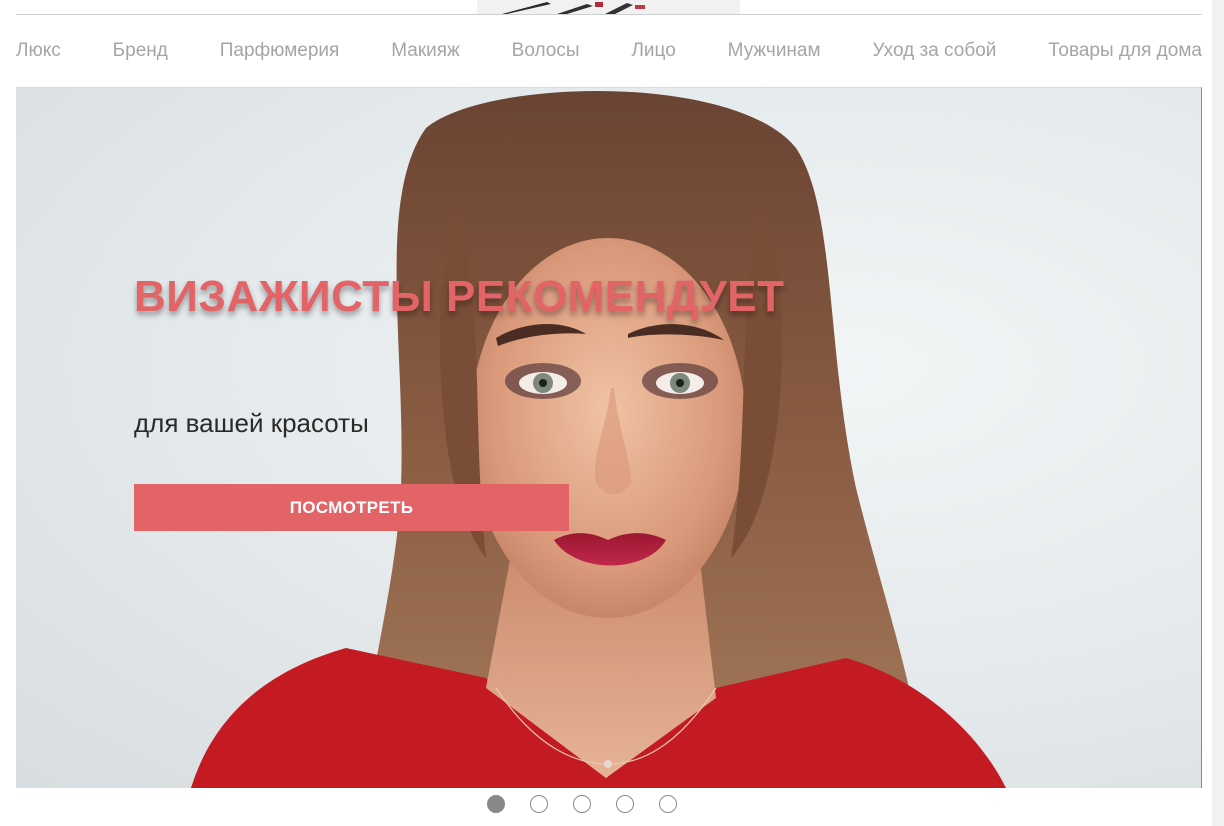 This screenshot has height=826, width=1224. Describe the element at coordinates (140, 51) in the screenshot. I see `category-item-brand: Бренд` at that location.